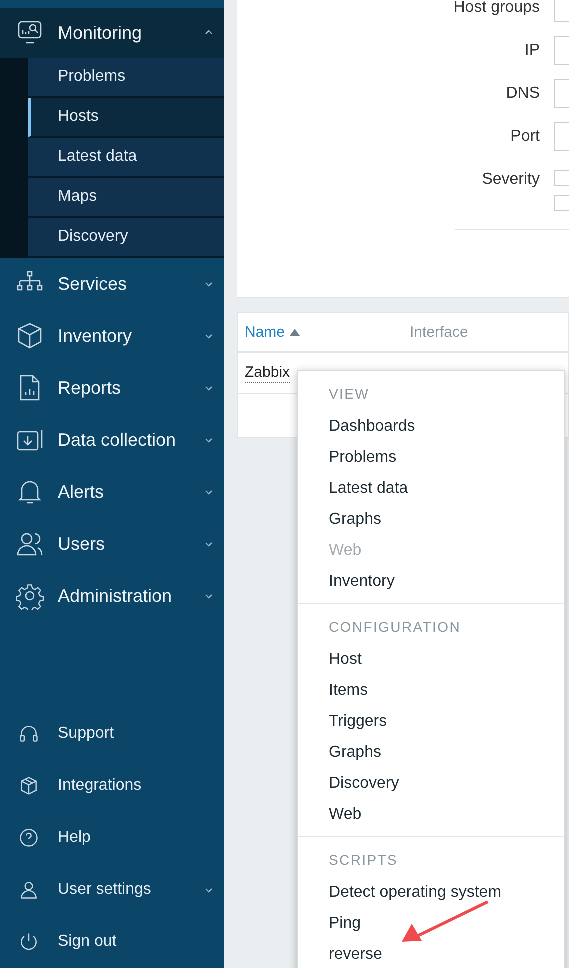  What do you see at coordinates (112, 734) in the screenshot?
I see `footer-item: Support` at bounding box center [112, 734].